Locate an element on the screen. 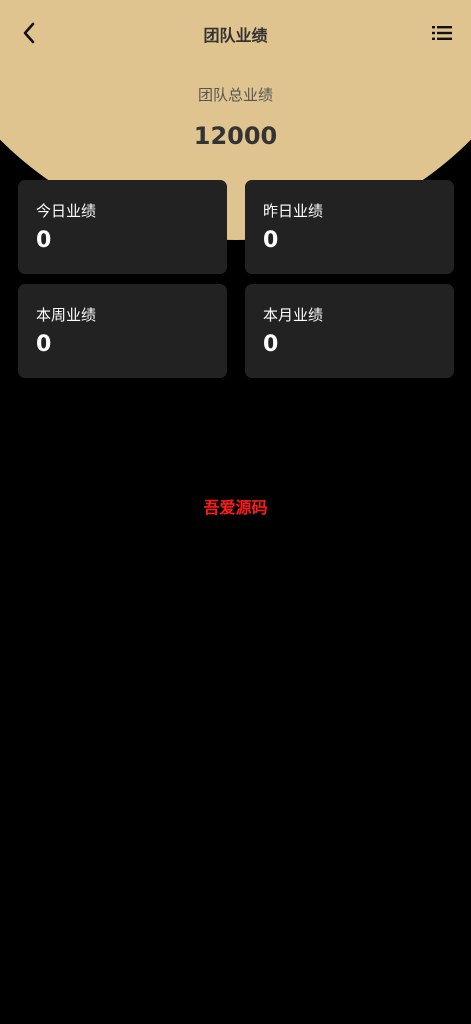  header: 团队业绩 is located at coordinates (235, 33).